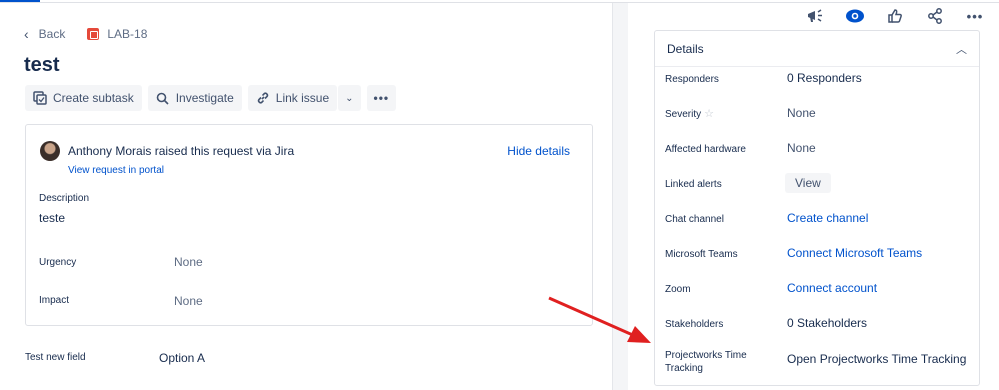  I want to click on more-actions-button: •••, so click(381, 98).